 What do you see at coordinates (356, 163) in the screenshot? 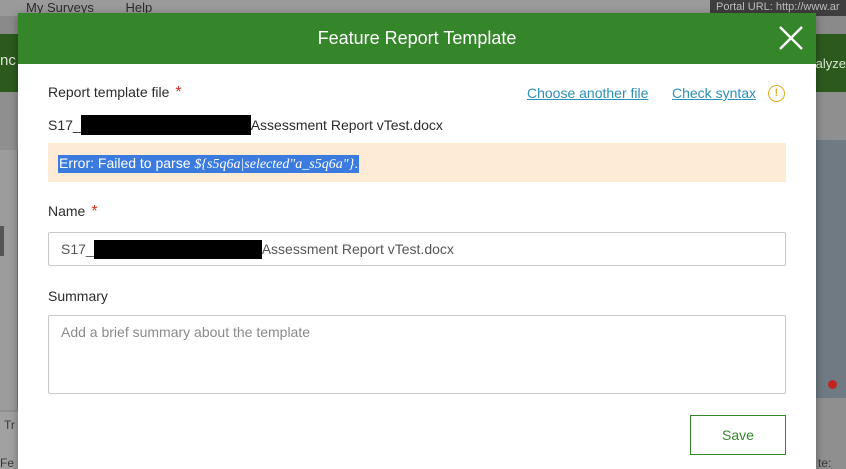
I see `error-suffix: .` at bounding box center [356, 163].